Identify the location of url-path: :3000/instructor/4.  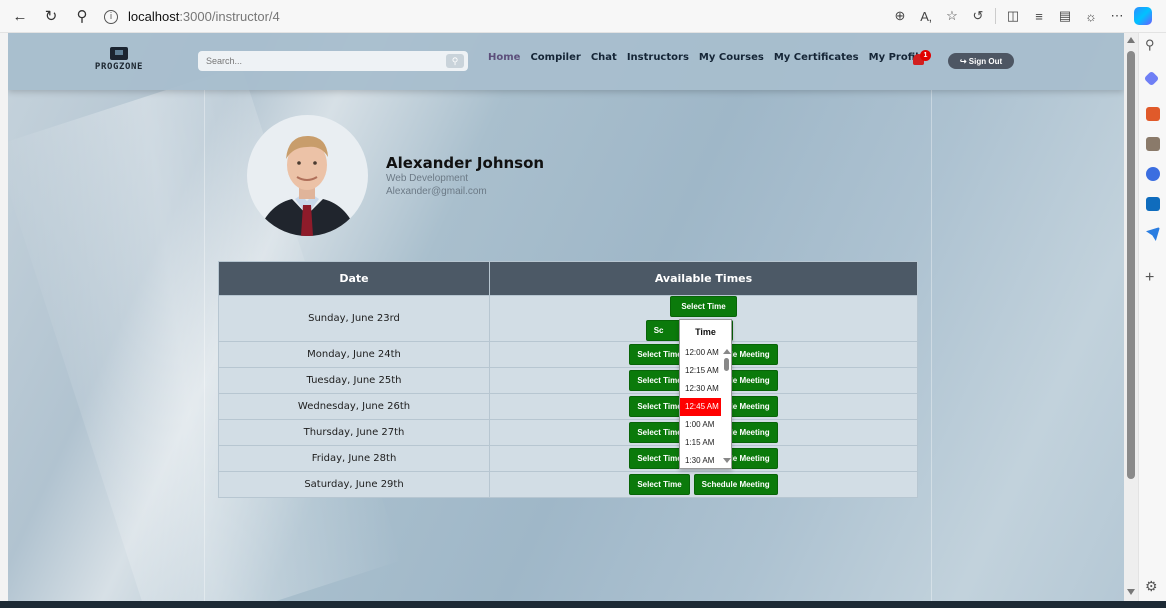
(229, 16).